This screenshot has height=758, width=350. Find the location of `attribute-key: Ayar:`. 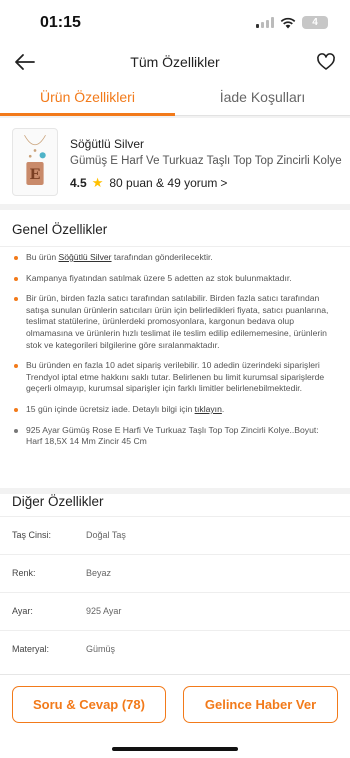

attribute-key: Ayar: is located at coordinates (22, 611).